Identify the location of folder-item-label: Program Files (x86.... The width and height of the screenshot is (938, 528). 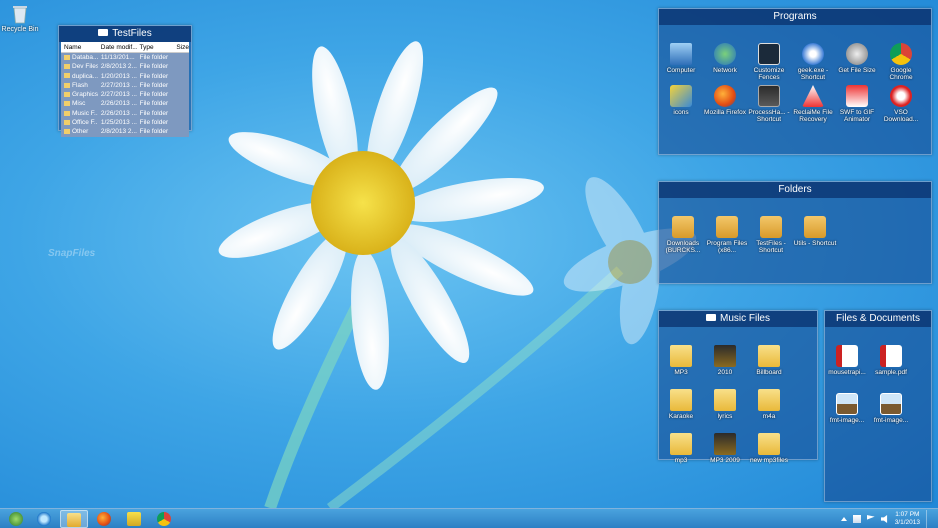
(727, 247).